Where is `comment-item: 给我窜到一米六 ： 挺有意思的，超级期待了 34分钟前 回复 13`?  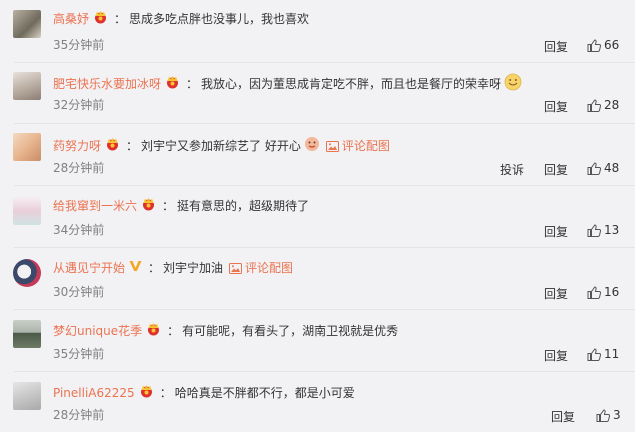 comment-item: 给我窜到一米六 ： 挺有意思的，超级期待了 34分钟前 回复 13 is located at coordinates (317, 217).